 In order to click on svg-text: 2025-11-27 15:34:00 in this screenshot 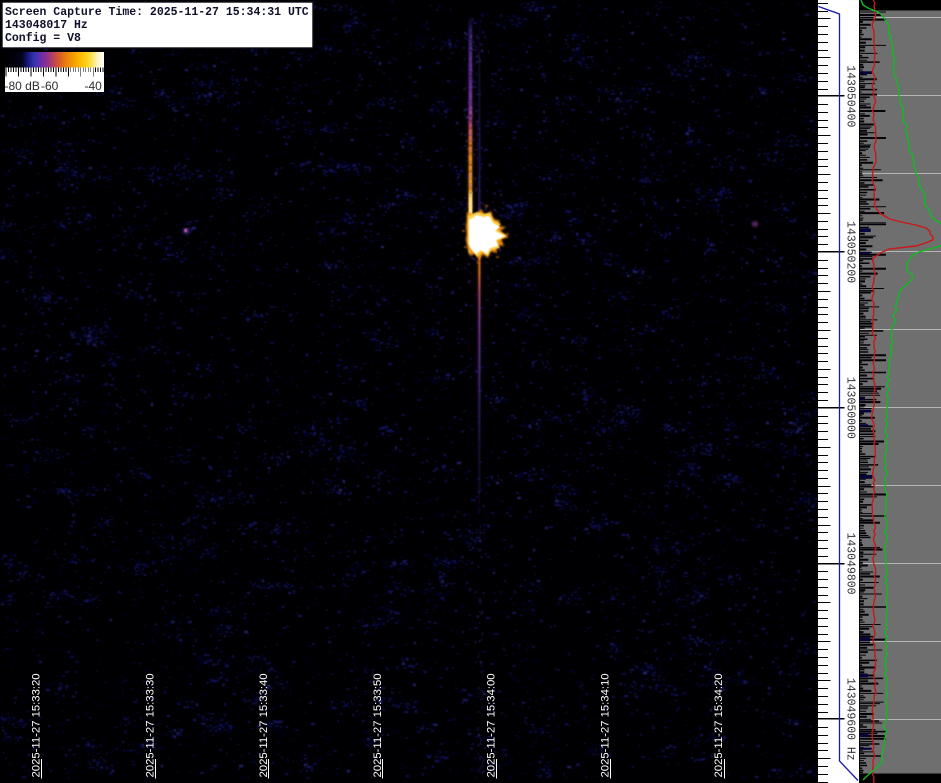, I will do `click(492, 725)`.